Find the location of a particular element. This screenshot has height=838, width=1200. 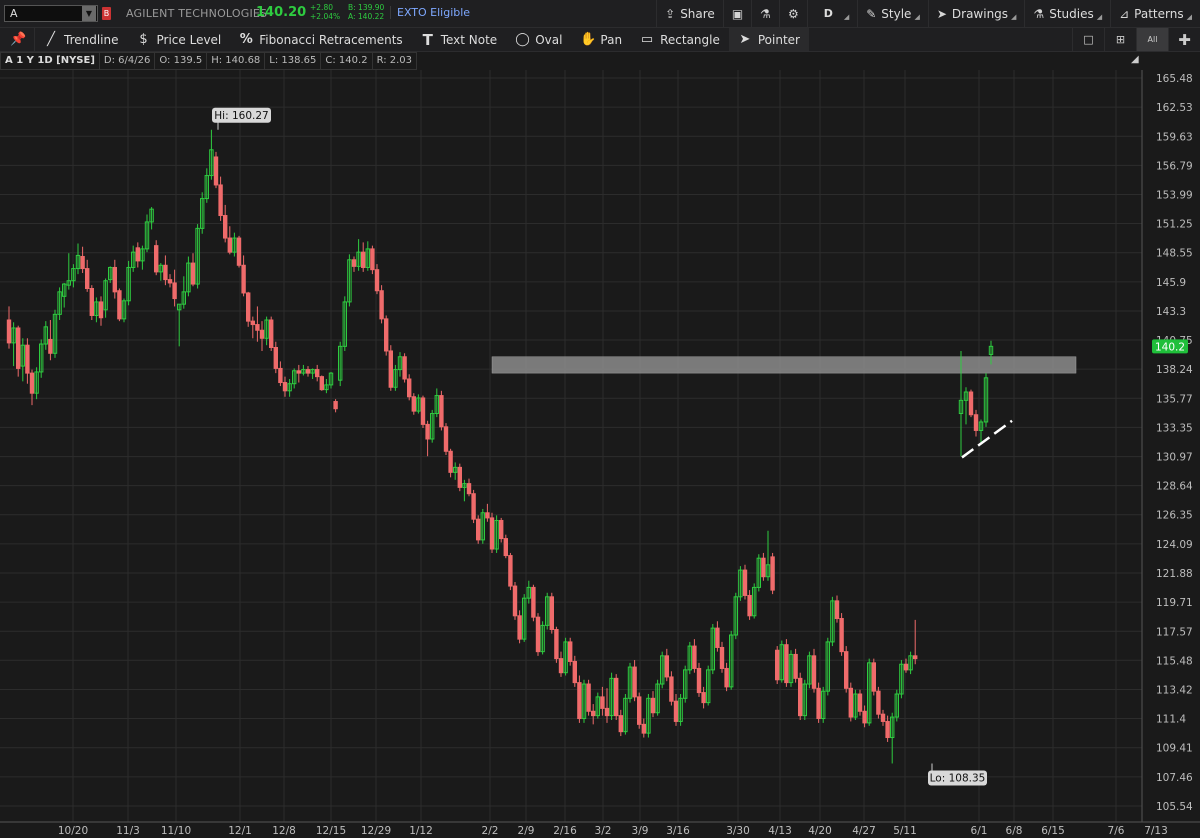

y-tick-label: 119.71 is located at coordinates (1174, 603).